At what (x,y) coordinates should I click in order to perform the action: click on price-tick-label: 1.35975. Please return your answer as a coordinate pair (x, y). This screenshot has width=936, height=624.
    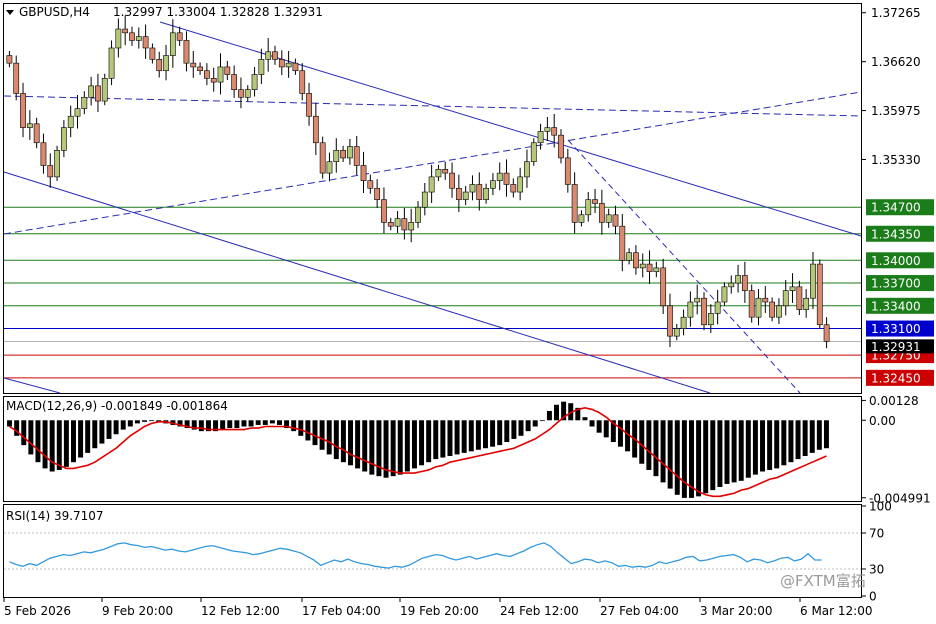
    Looking at the image, I should click on (896, 111).